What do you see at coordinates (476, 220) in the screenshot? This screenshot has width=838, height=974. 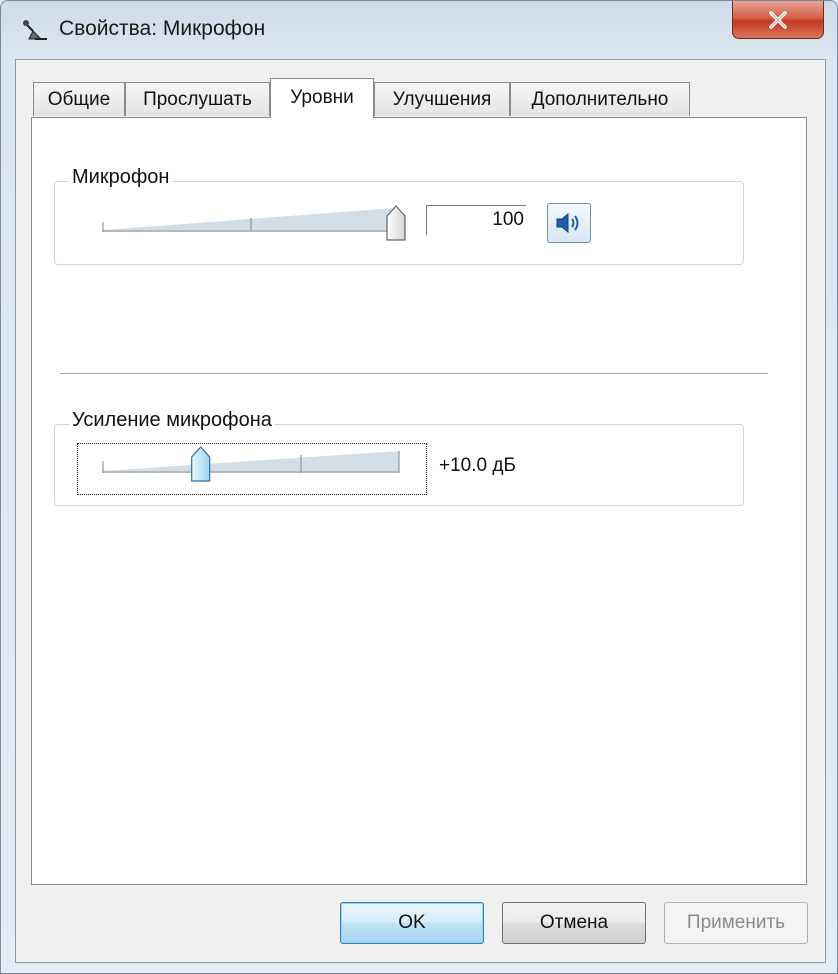 I see `microphone-volume-value: 100` at bounding box center [476, 220].